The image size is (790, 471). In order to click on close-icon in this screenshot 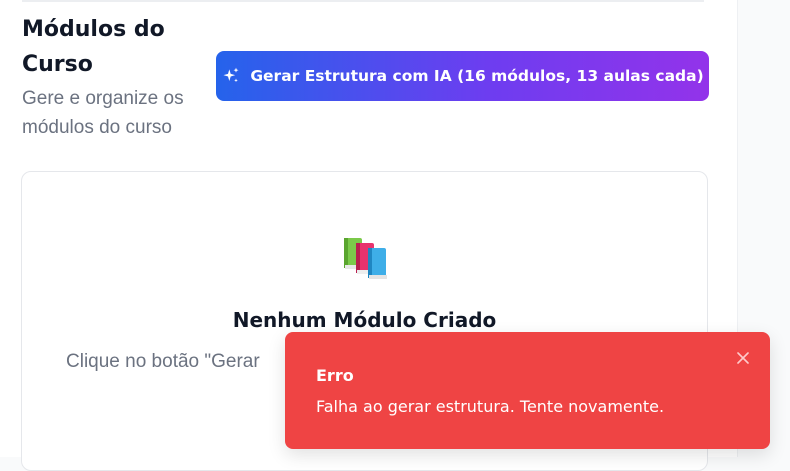, I will do `click(743, 358)`.